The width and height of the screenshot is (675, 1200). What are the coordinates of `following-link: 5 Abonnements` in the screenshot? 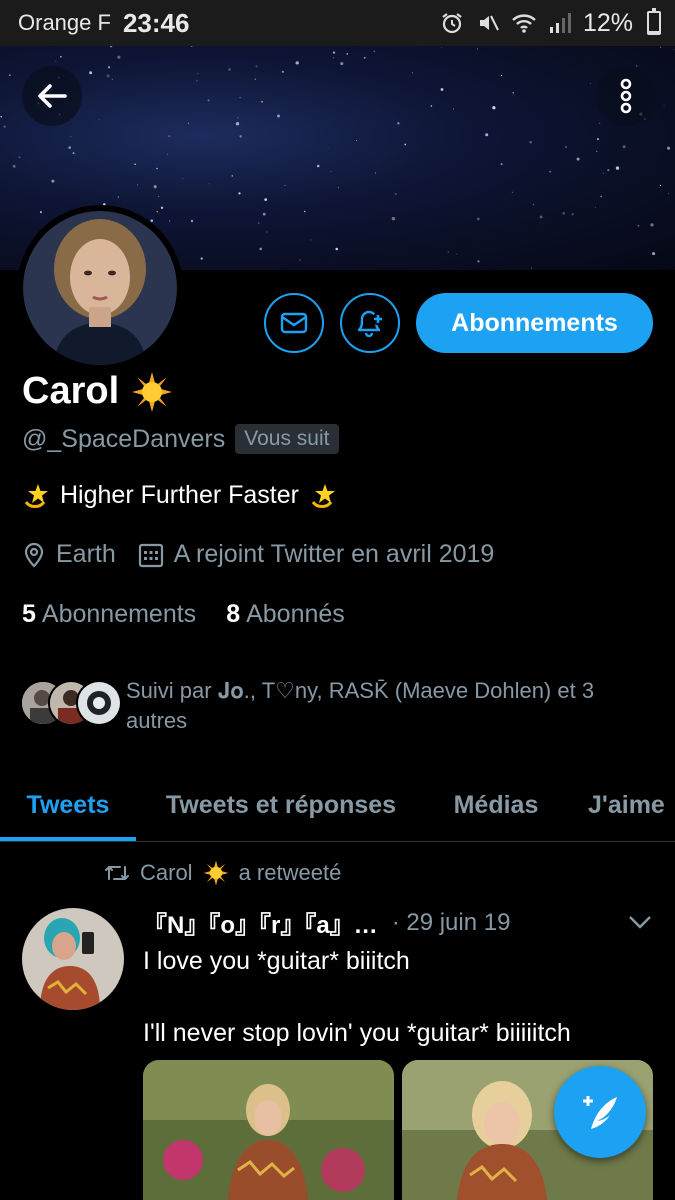 It's located at (109, 614).